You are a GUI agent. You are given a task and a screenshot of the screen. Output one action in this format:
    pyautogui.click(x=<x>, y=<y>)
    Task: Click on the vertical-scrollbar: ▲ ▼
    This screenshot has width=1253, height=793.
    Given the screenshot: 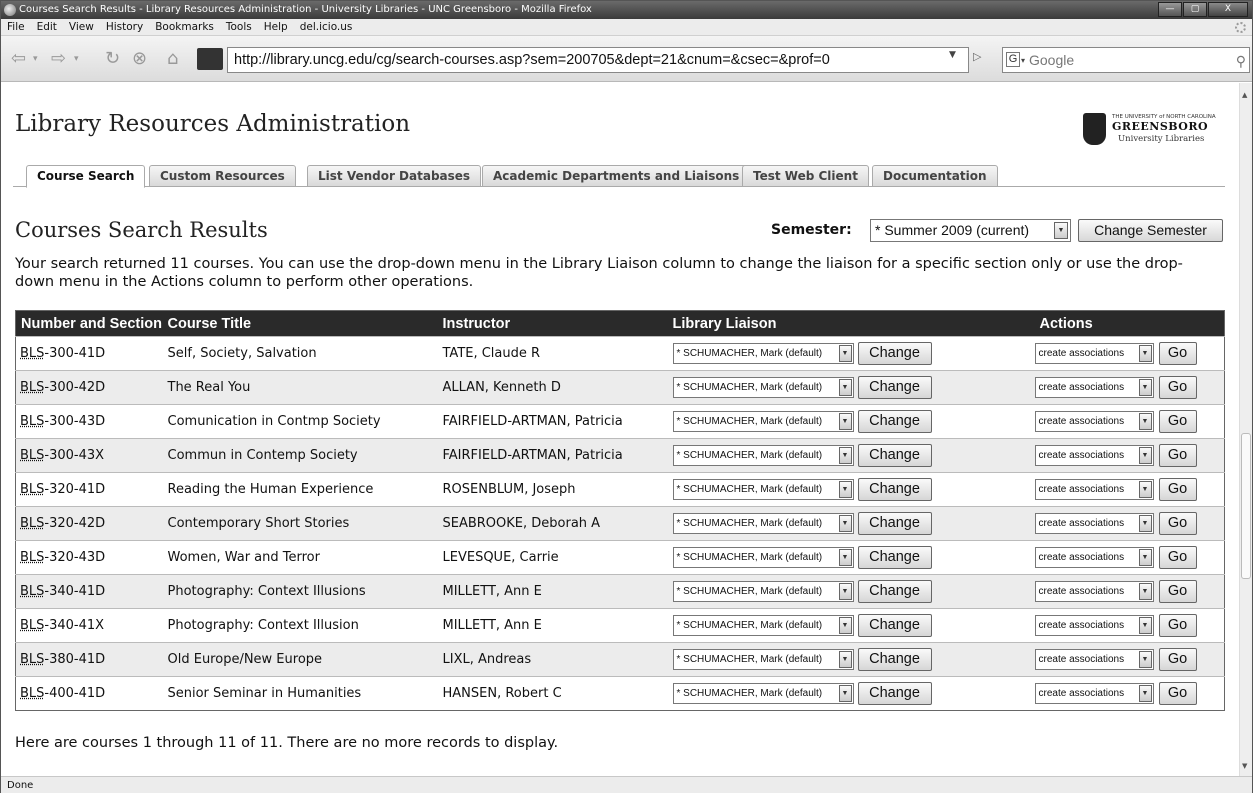 What is the action you would take?
    pyautogui.click(x=1245, y=429)
    